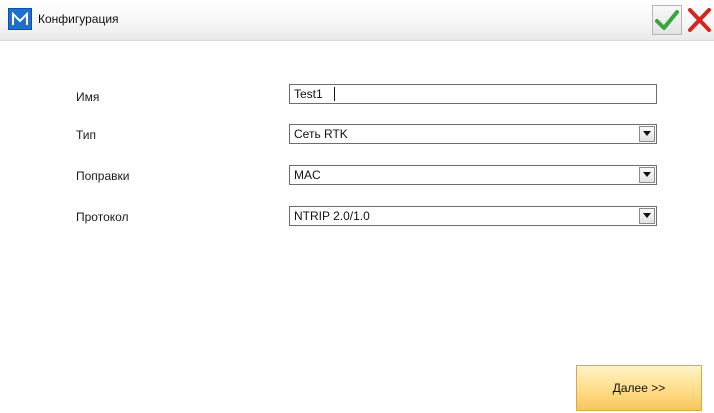 This screenshot has width=714, height=413. What do you see at coordinates (20, 19) in the screenshot?
I see `app-logo-icon` at bounding box center [20, 19].